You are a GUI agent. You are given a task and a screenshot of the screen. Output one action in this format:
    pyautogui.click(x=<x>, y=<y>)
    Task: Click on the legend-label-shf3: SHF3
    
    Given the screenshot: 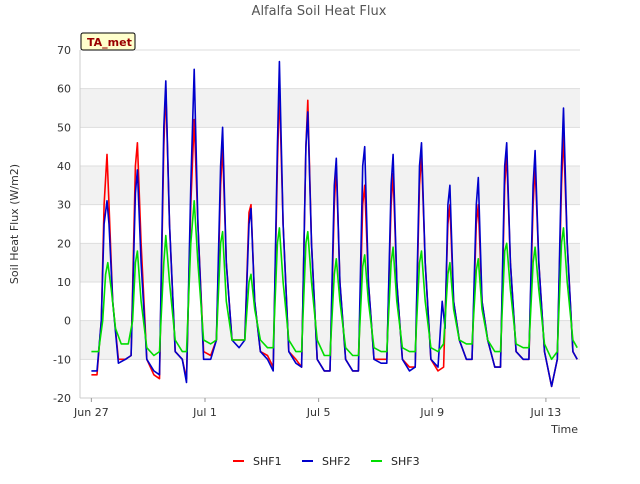 What is the action you would take?
    pyautogui.click(x=405, y=461)
    